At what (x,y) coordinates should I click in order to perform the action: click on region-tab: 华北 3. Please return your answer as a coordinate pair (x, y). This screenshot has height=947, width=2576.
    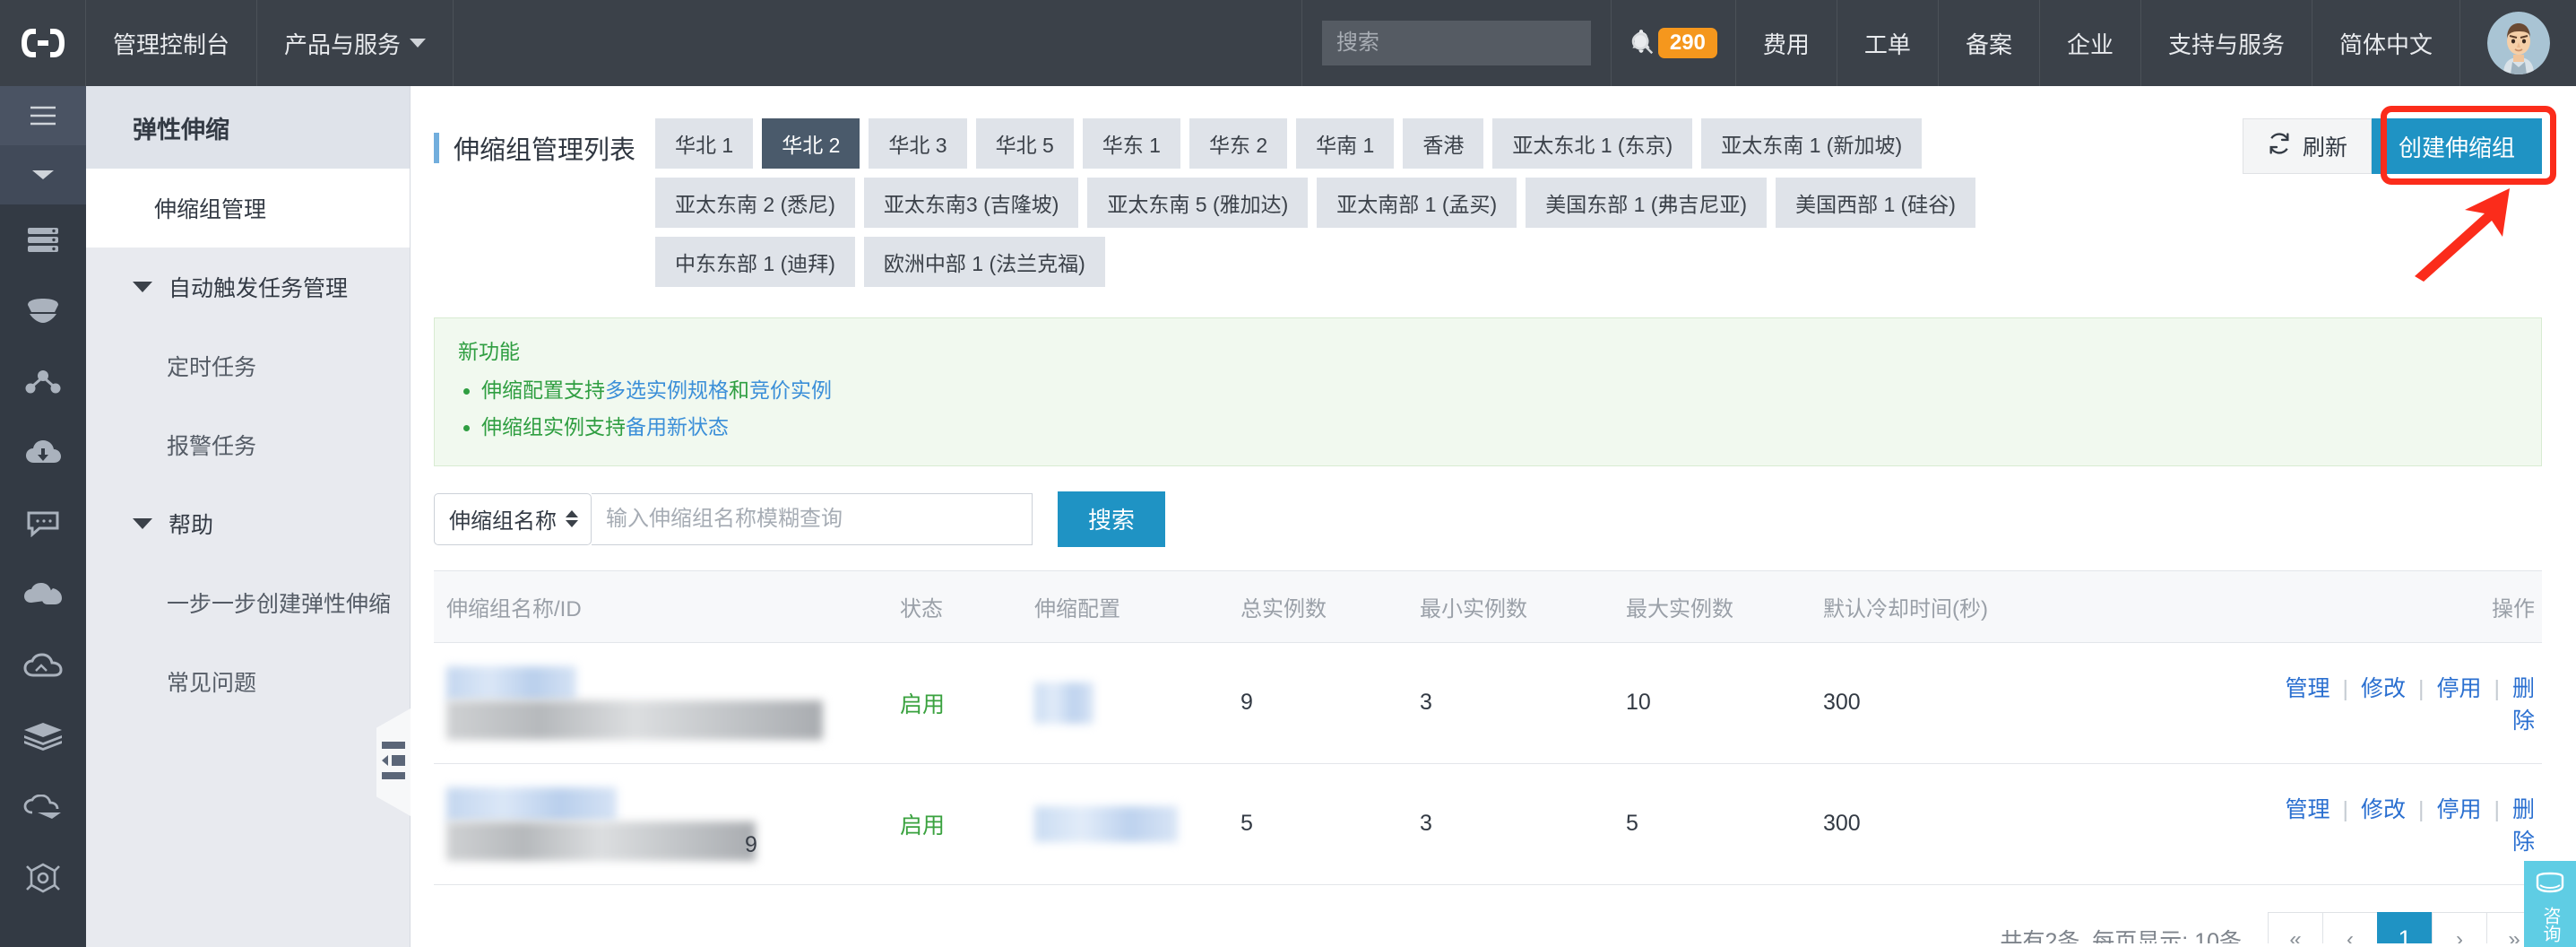
    Looking at the image, I should click on (918, 143).